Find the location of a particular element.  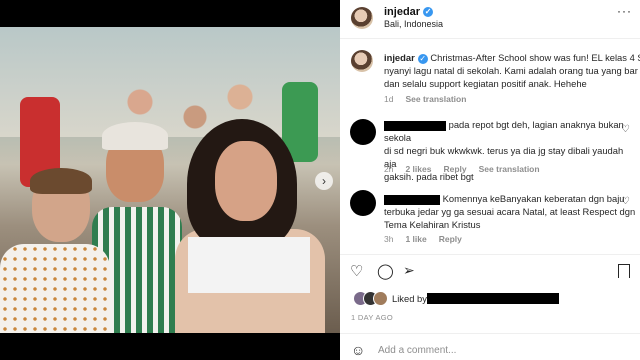

author-avatar is located at coordinates (362, 18).